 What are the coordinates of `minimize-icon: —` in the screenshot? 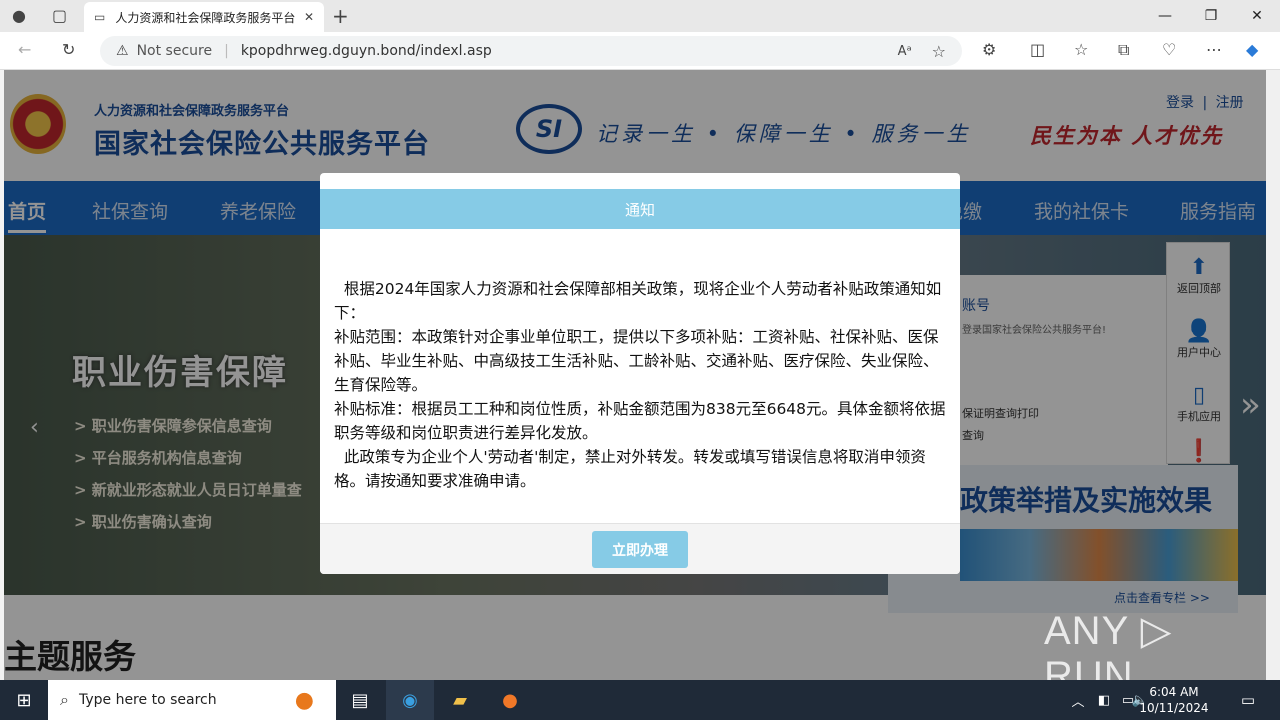 It's located at (1165, 16).